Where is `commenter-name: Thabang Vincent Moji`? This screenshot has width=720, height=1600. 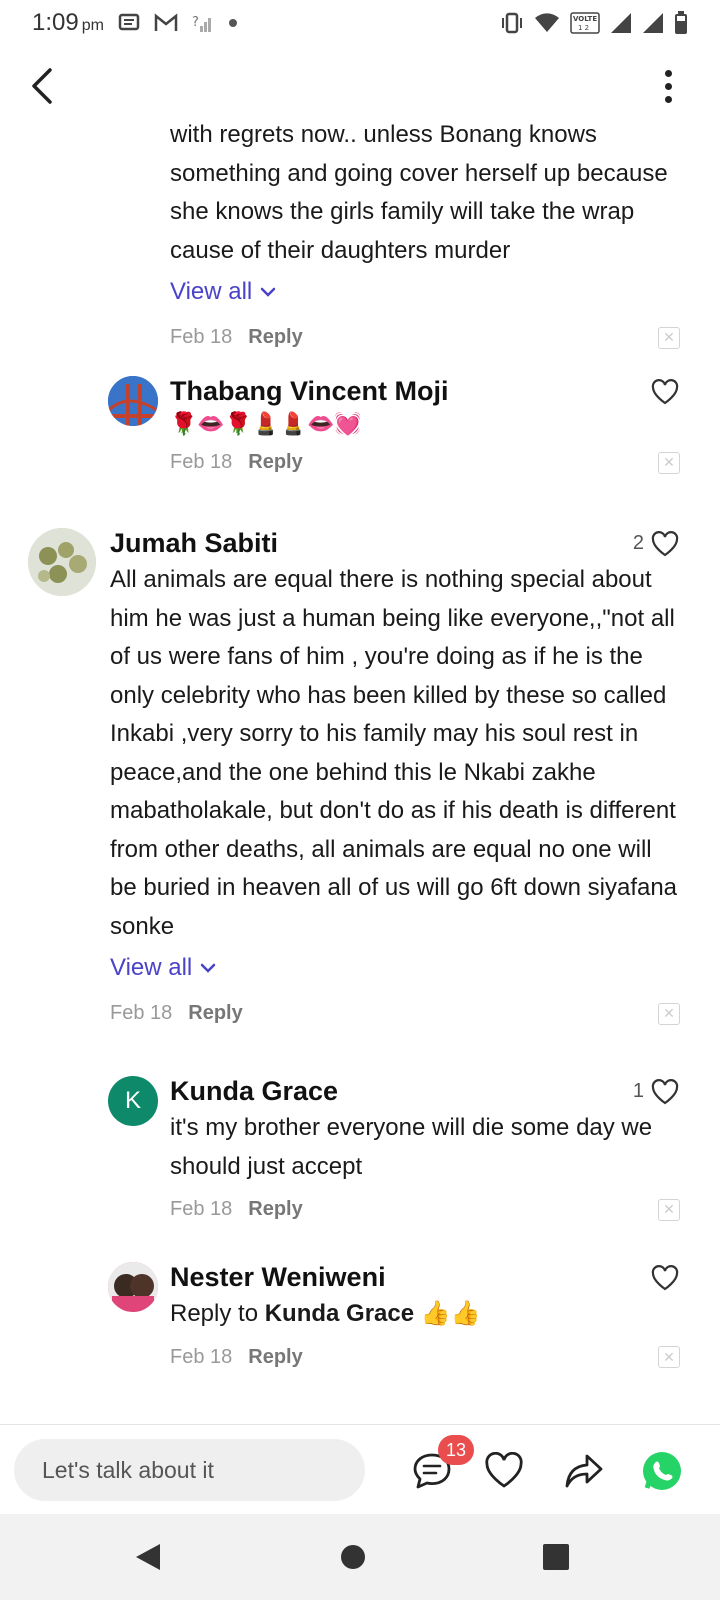 commenter-name: Thabang Vincent Moji is located at coordinates (309, 391).